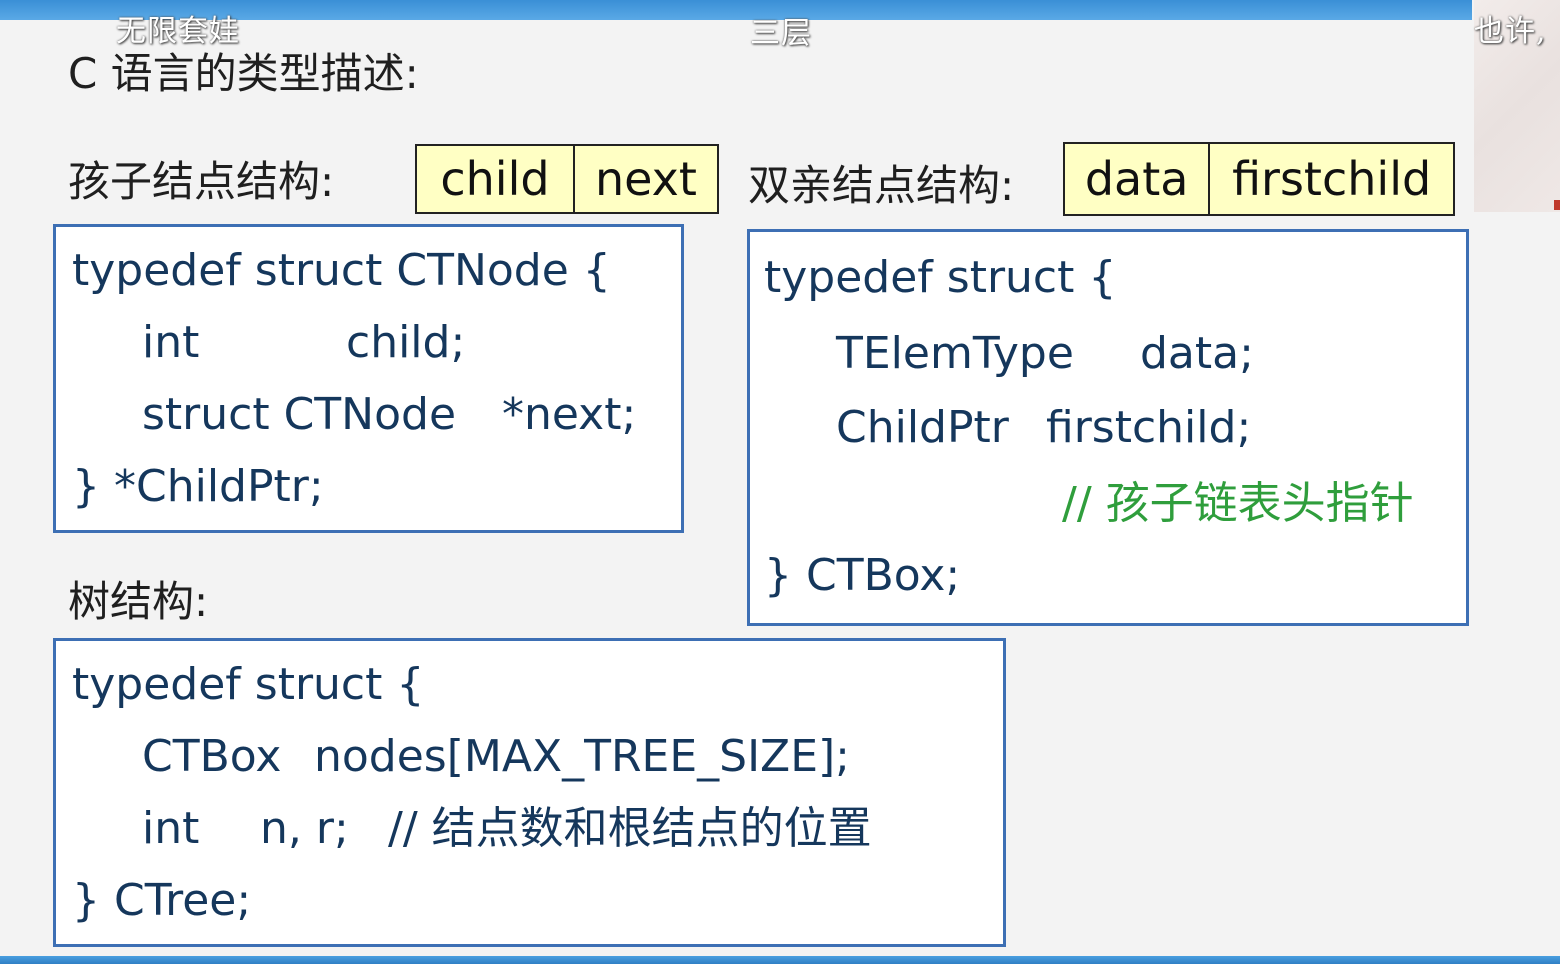 The image size is (1560, 964). I want to click on field-next: next, so click(644, 179).